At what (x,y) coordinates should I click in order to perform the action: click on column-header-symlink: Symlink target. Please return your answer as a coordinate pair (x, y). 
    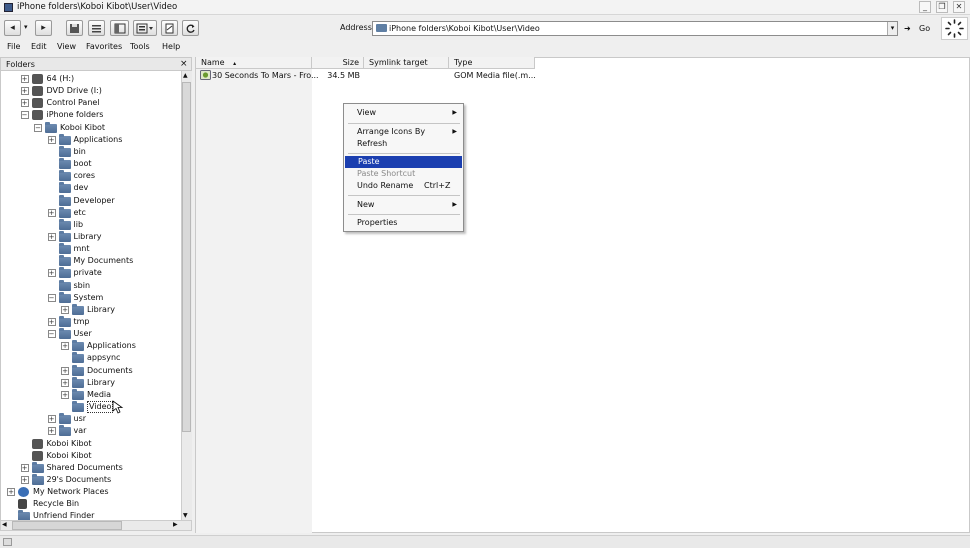
    Looking at the image, I should click on (406, 63).